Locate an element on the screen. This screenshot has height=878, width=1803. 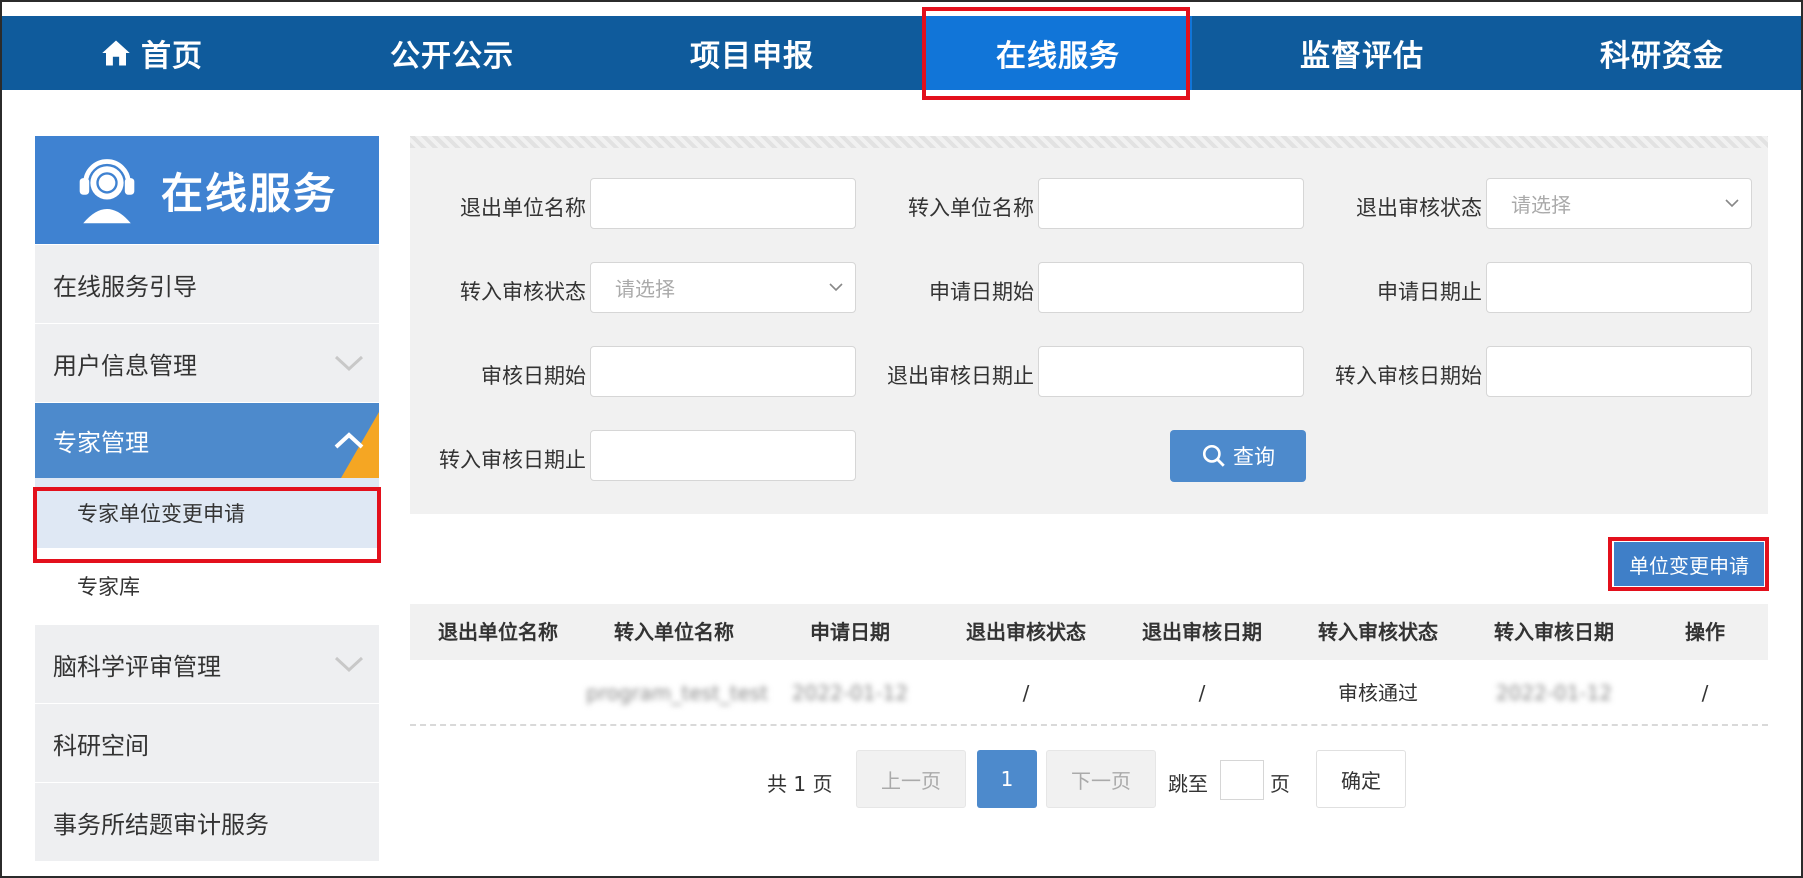
table-cell: program_test_test is located at coordinates (677, 693).